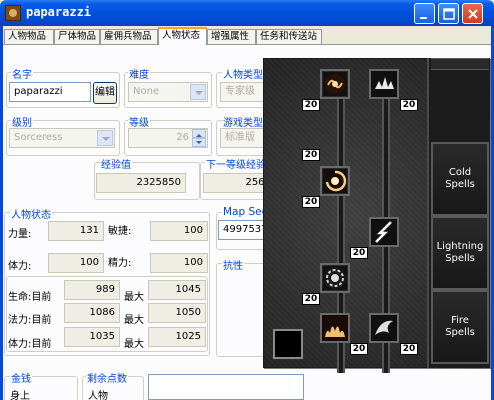 The height and width of the screenshot is (400, 494). I want to click on fire-spells-tab: Fire Spells, so click(460, 327).